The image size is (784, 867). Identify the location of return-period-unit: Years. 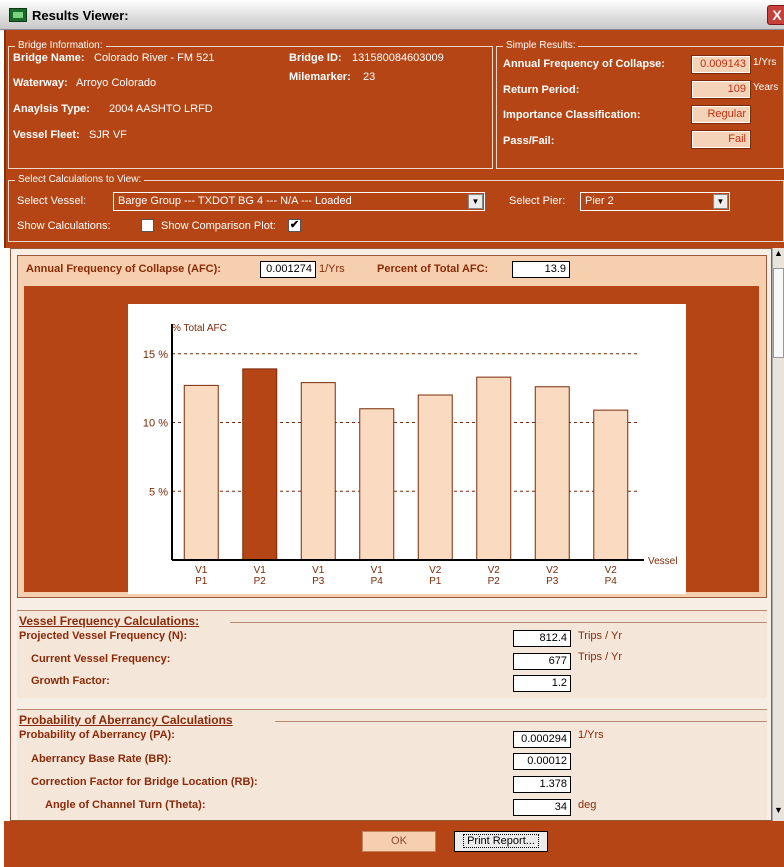
(766, 87).